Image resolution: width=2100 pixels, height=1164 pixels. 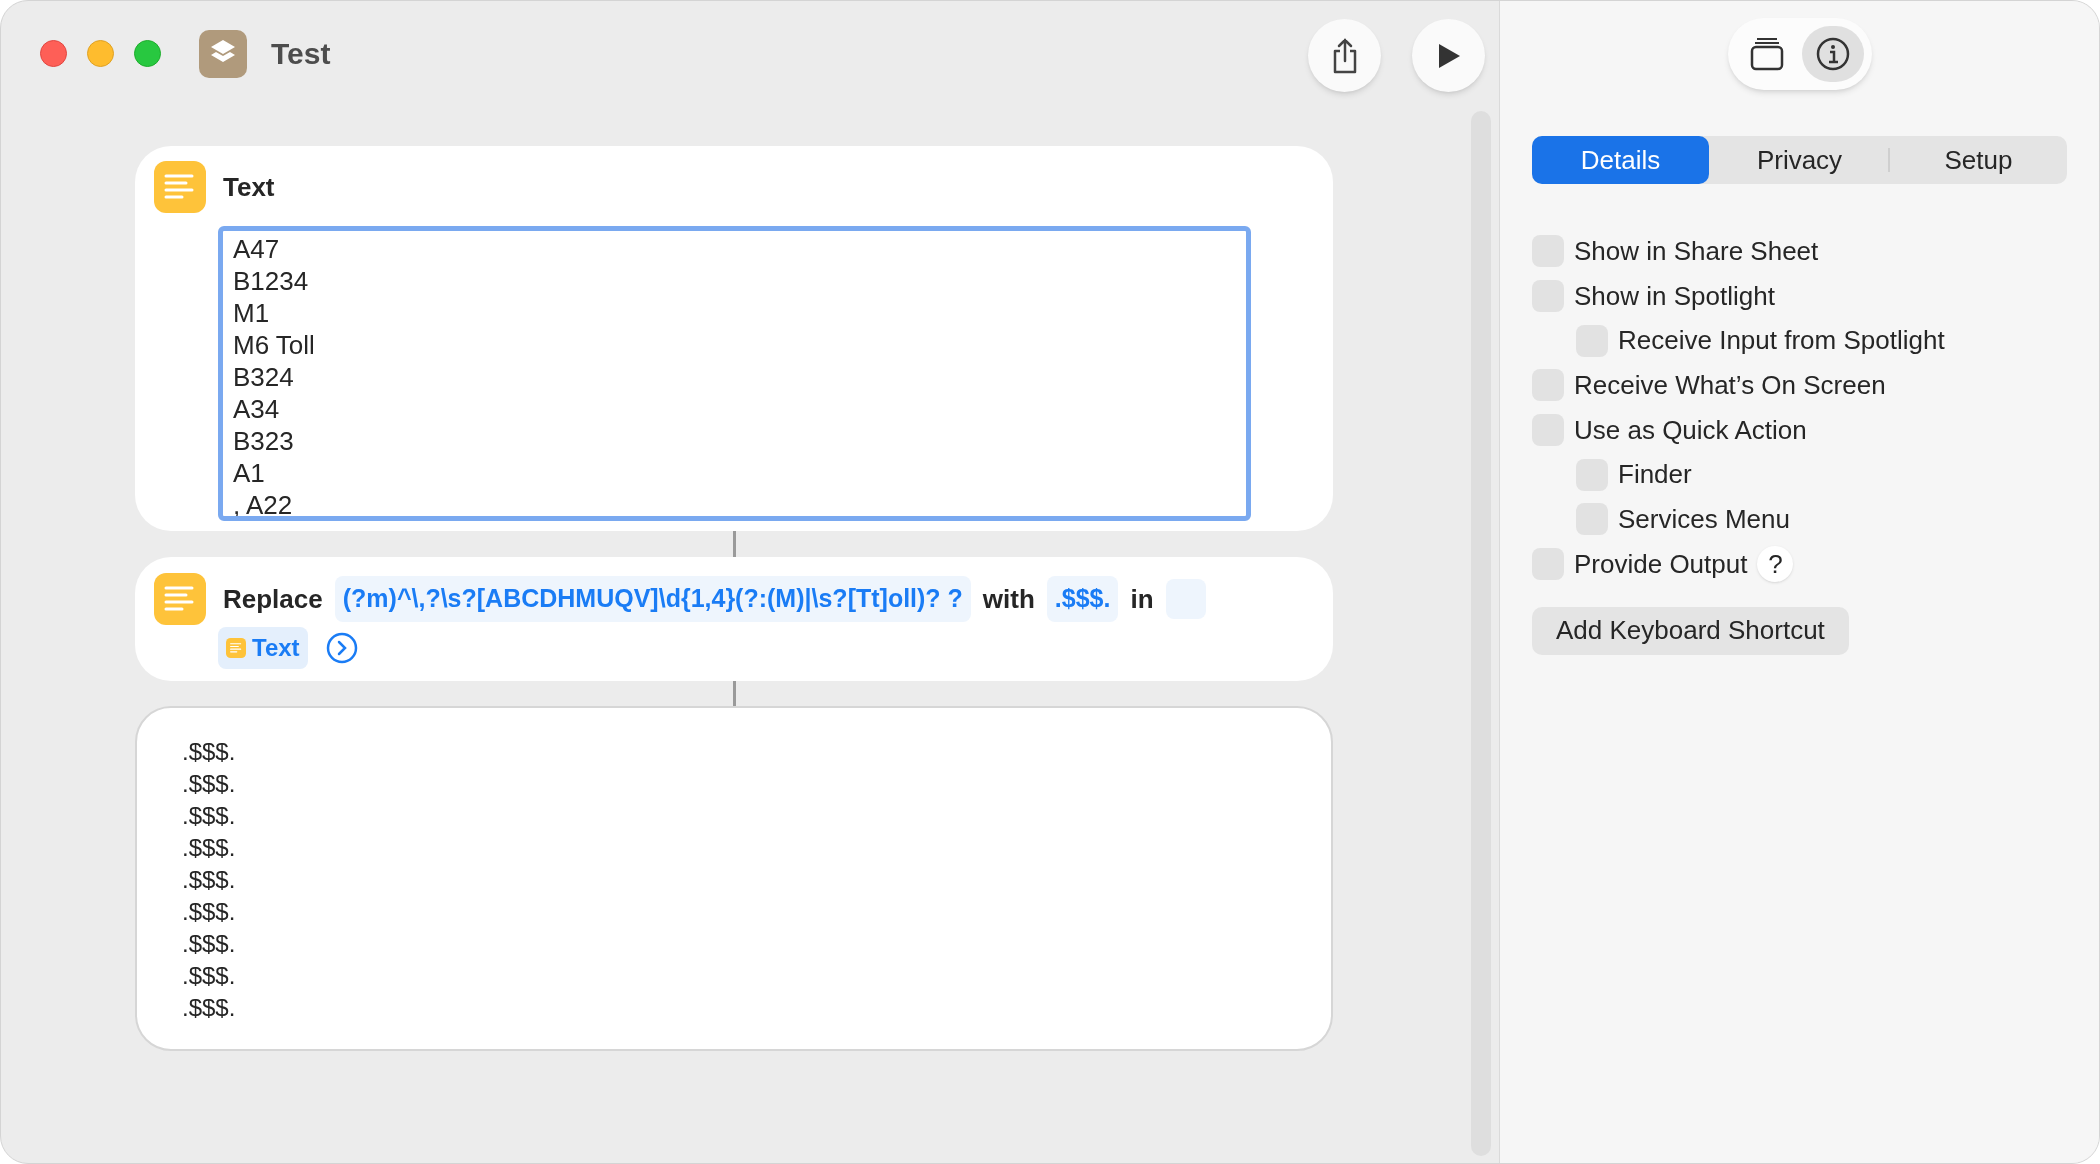 What do you see at coordinates (257, 249) in the screenshot?
I see `text-line: A47` at bounding box center [257, 249].